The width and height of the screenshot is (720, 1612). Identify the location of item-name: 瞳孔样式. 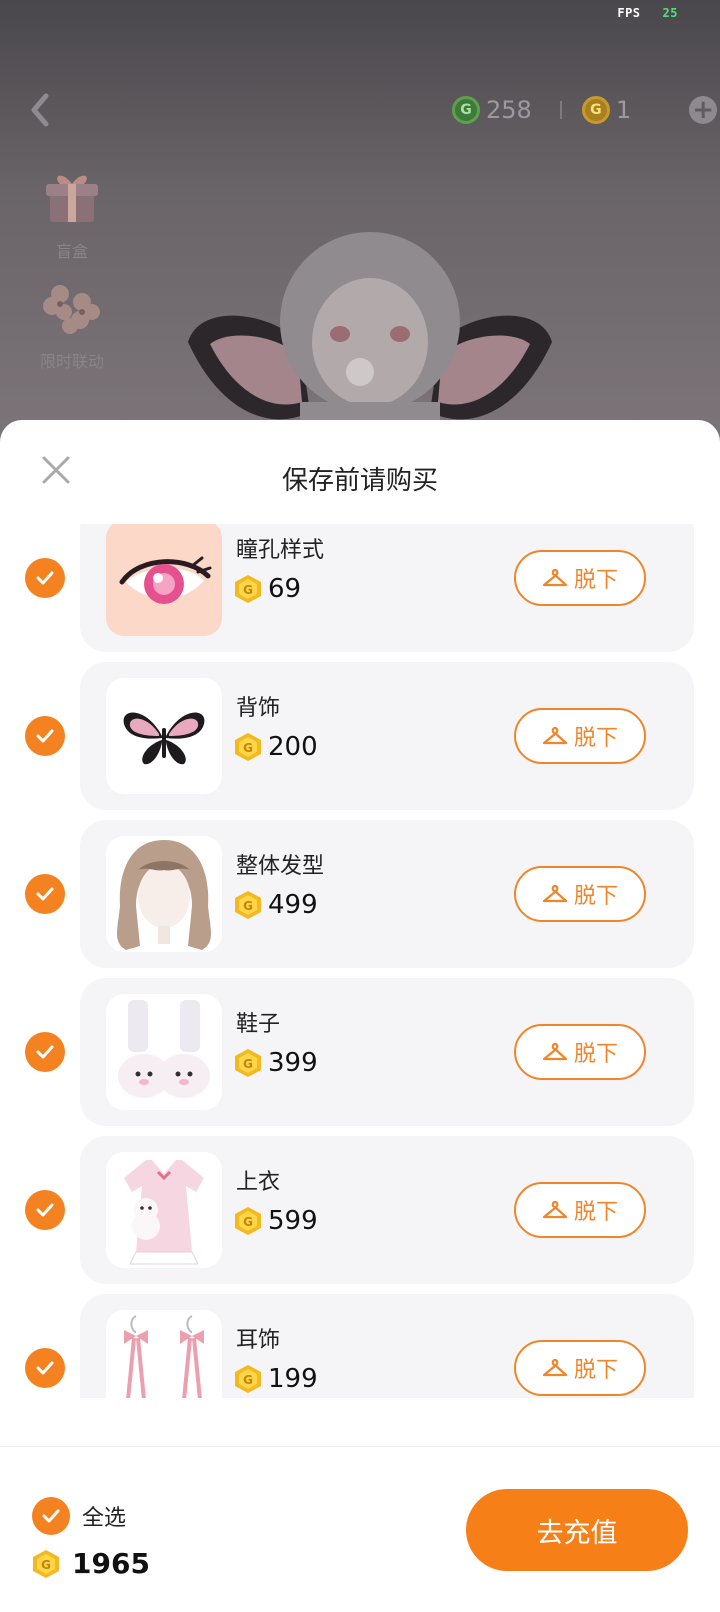
(280, 550).